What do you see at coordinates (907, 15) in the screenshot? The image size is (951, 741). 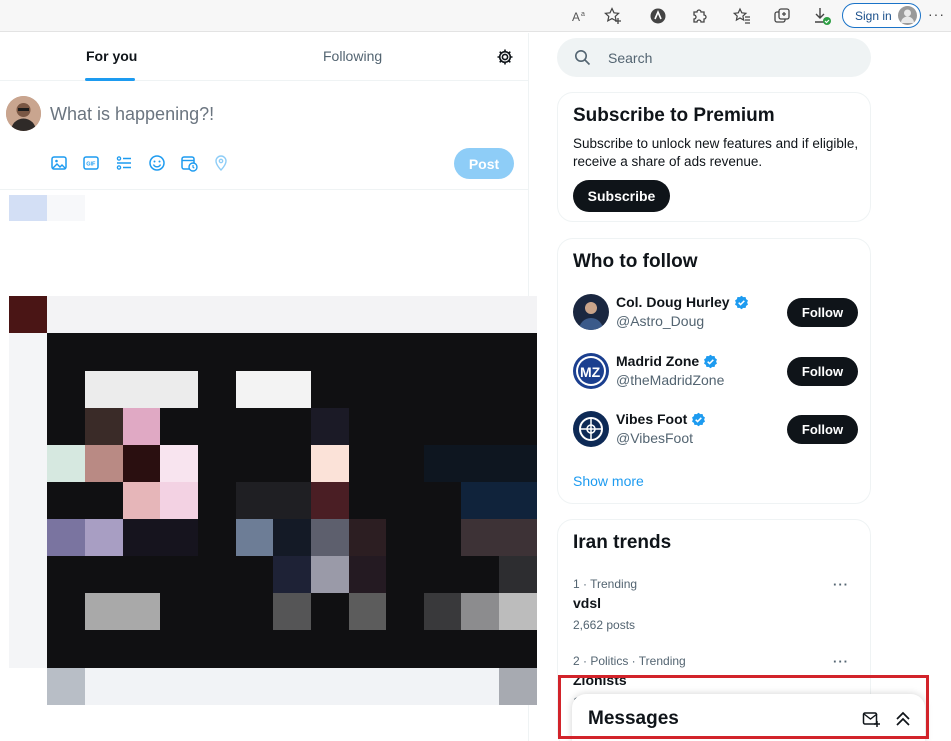 I see `profile-avatar-icon` at bounding box center [907, 15].